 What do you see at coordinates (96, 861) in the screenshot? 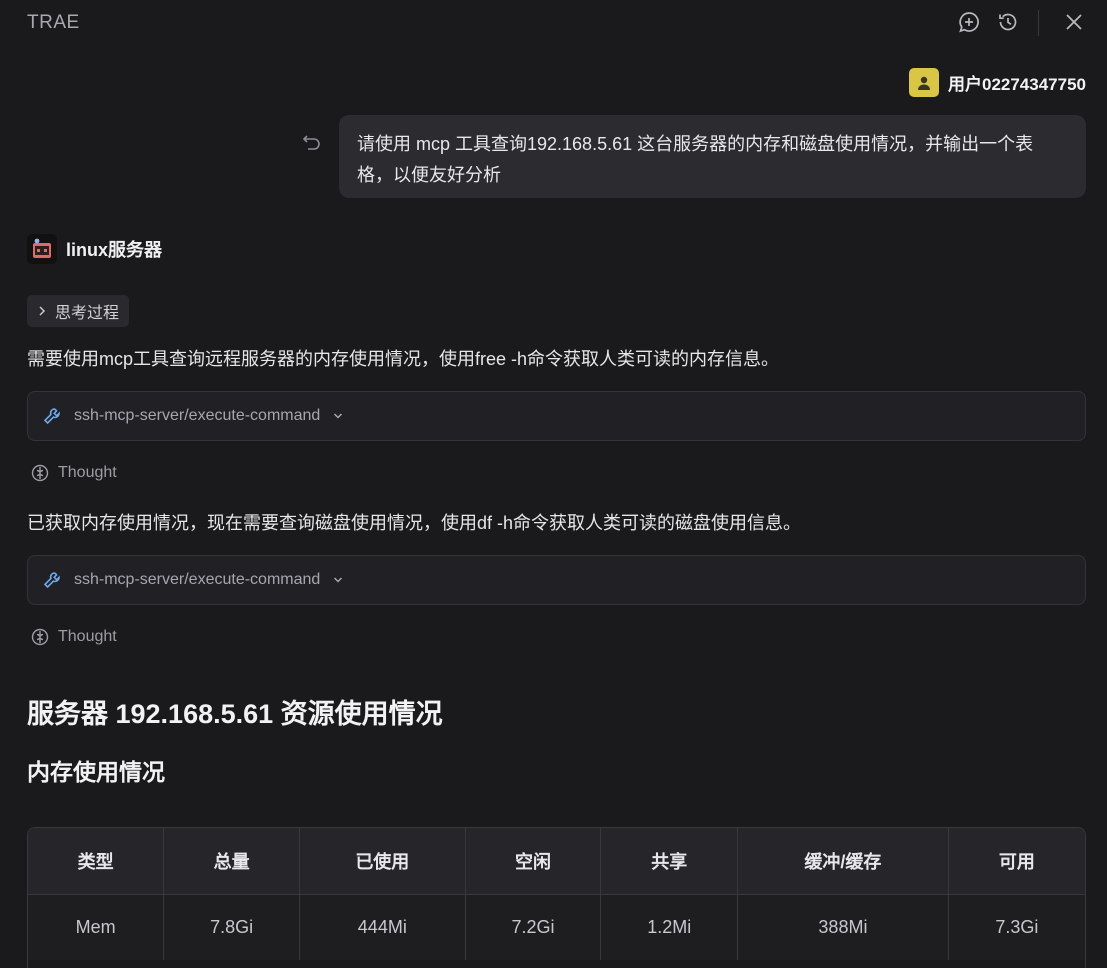
I see `column-header: 类型` at bounding box center [96, 861].